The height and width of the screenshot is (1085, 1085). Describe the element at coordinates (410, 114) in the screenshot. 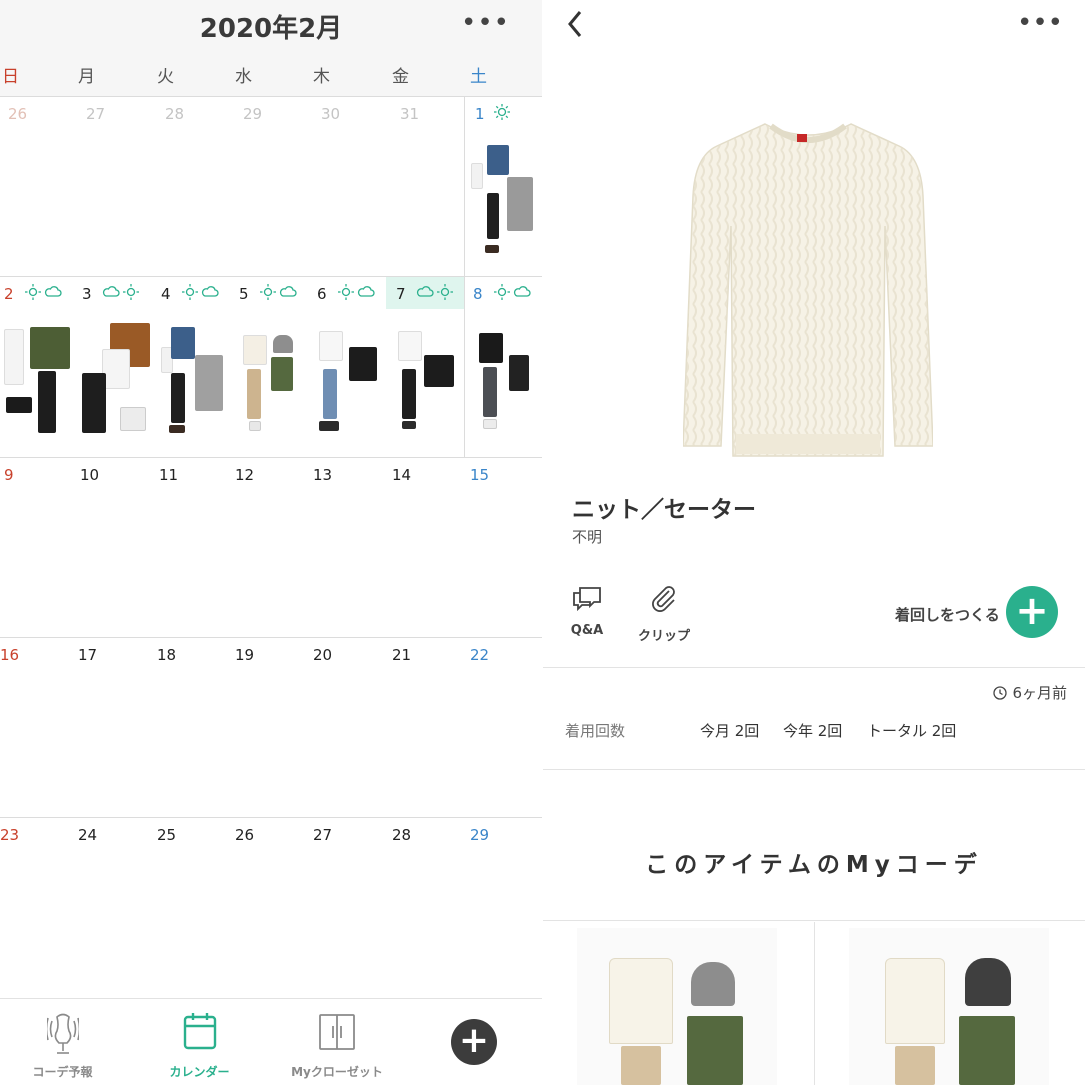

I see `day-number: 31` at that location.